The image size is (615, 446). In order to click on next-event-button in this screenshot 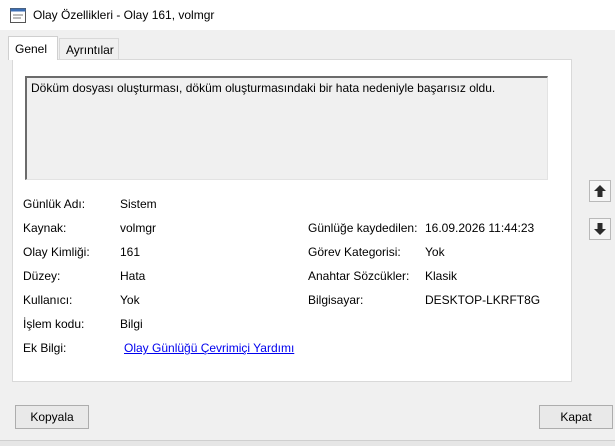, I will do `click(600, 229)`.